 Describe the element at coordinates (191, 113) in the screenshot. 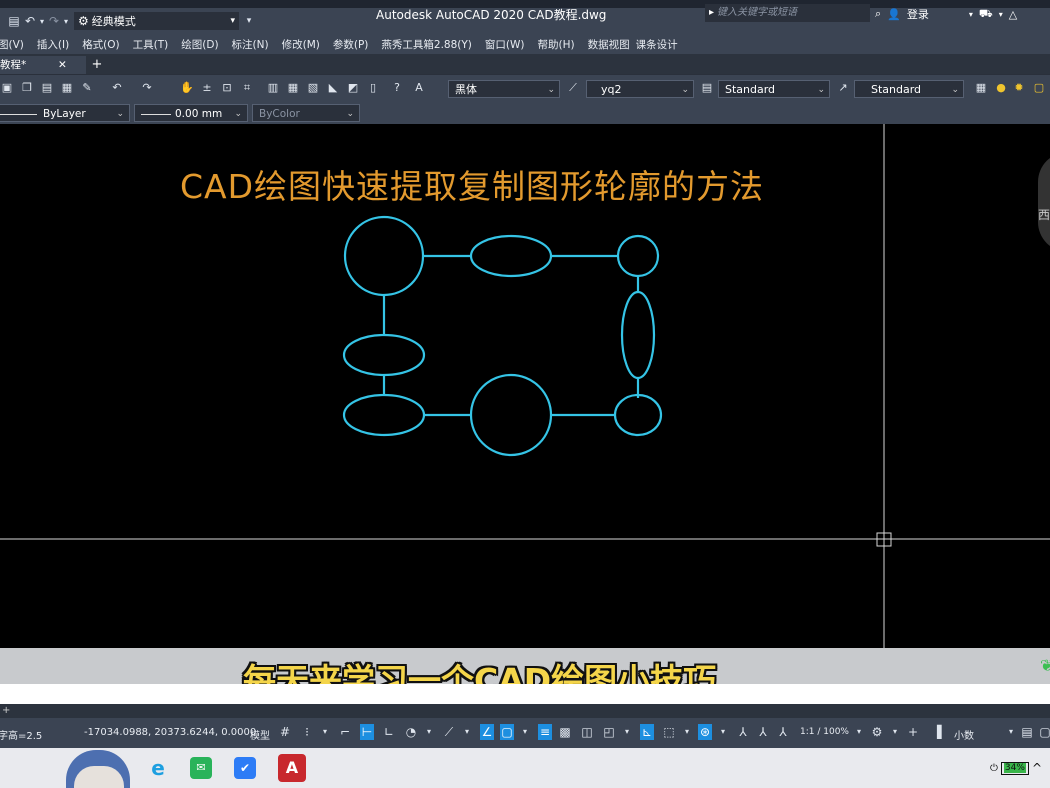

I see `lineweight-combo: 0.00 mm ⌄` at that location.